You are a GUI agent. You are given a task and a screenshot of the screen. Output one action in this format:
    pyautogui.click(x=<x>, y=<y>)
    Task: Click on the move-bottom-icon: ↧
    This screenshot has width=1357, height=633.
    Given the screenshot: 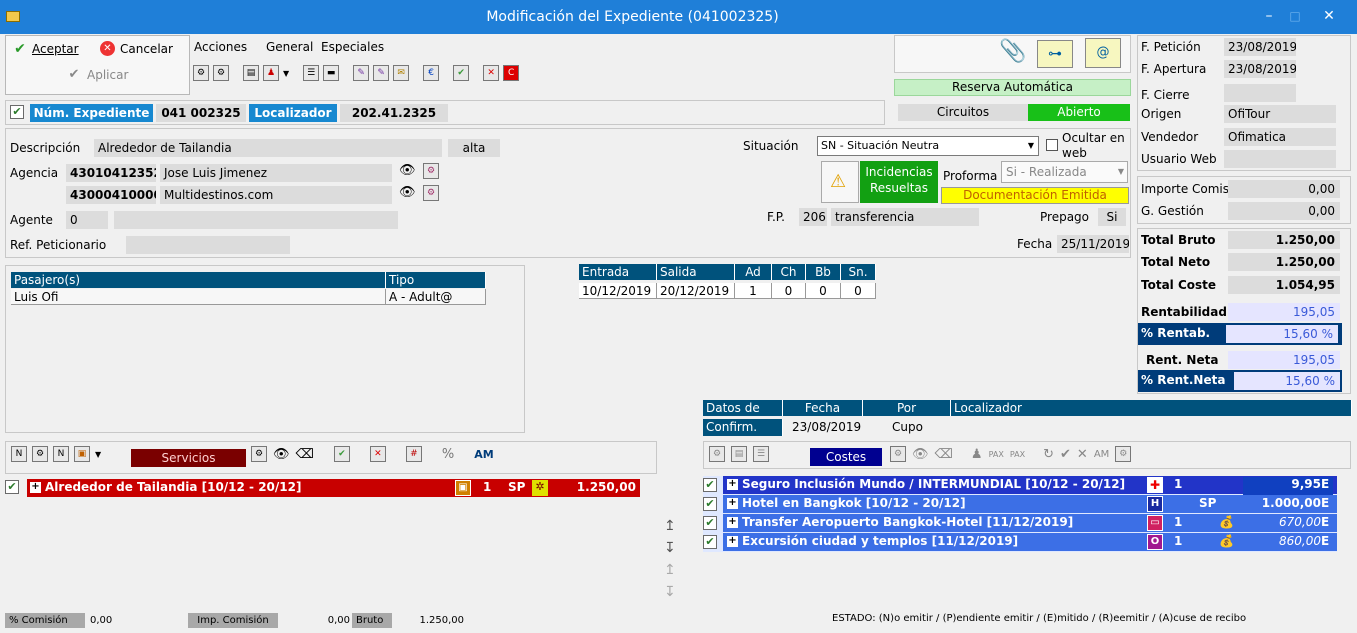 What is the action you would take?
    pyautogui.click(x=670, y=592)
    